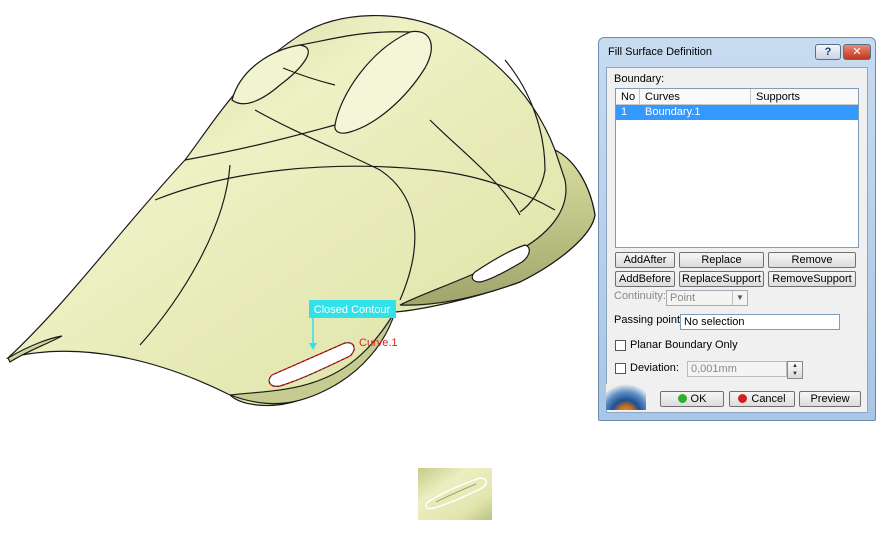  What do you see at coordinates (620, 345) in the screenshot?
I see `planar-boundary-checkbox` at bounding box center [620, 345].